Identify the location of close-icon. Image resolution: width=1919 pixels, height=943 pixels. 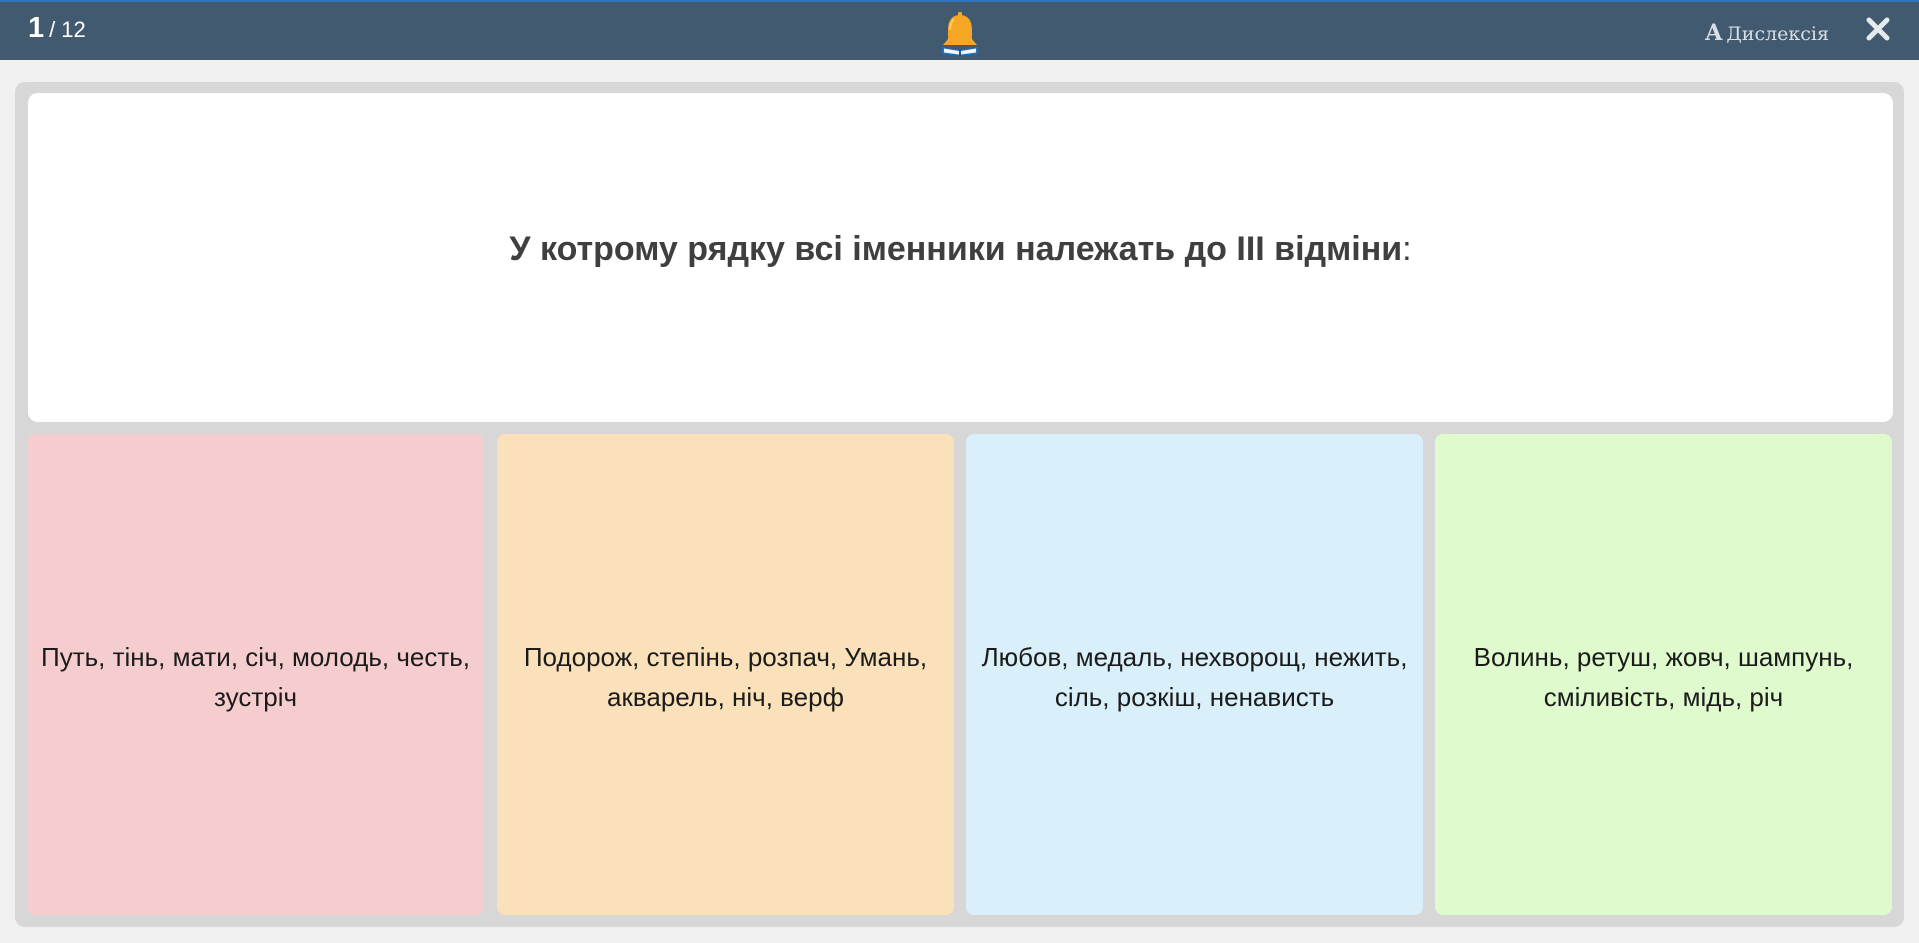
(1878, 29).